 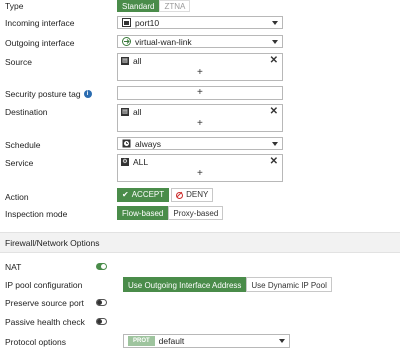 I want to click on proxy-based-button: Proxy-based, so click(x=196, y=213).